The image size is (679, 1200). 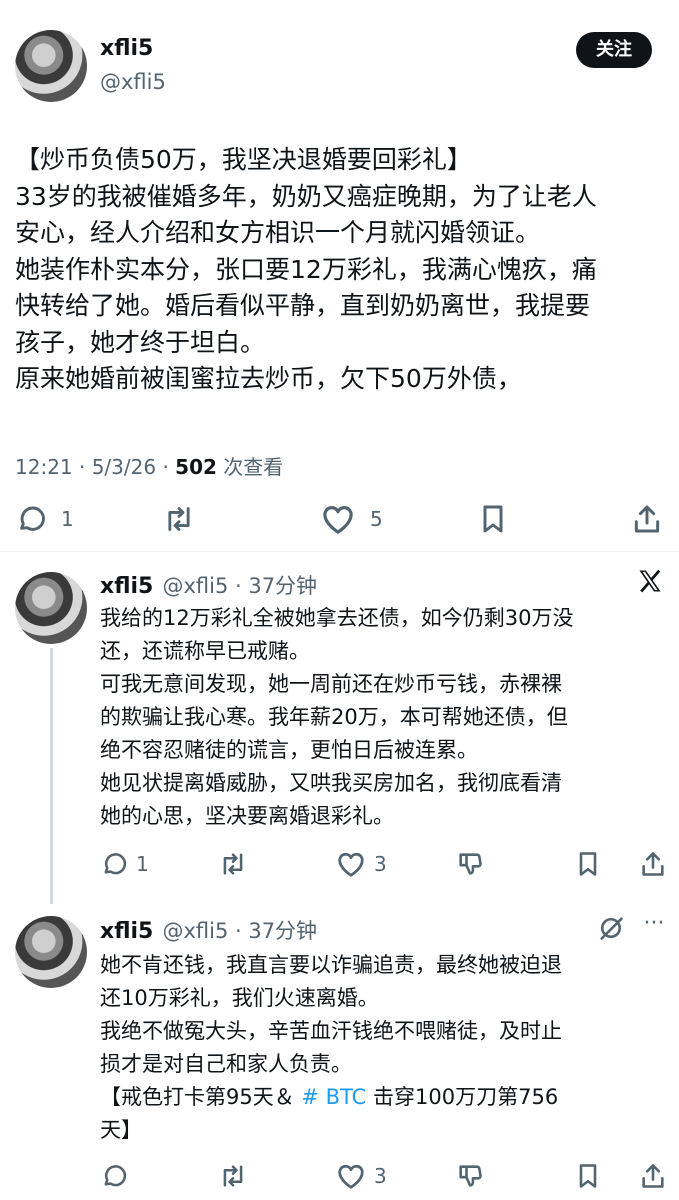 What do you see at coordinates (614, 50) in the screenshot?
I see `follow-button: 关注` at bounding box center [614, 50].